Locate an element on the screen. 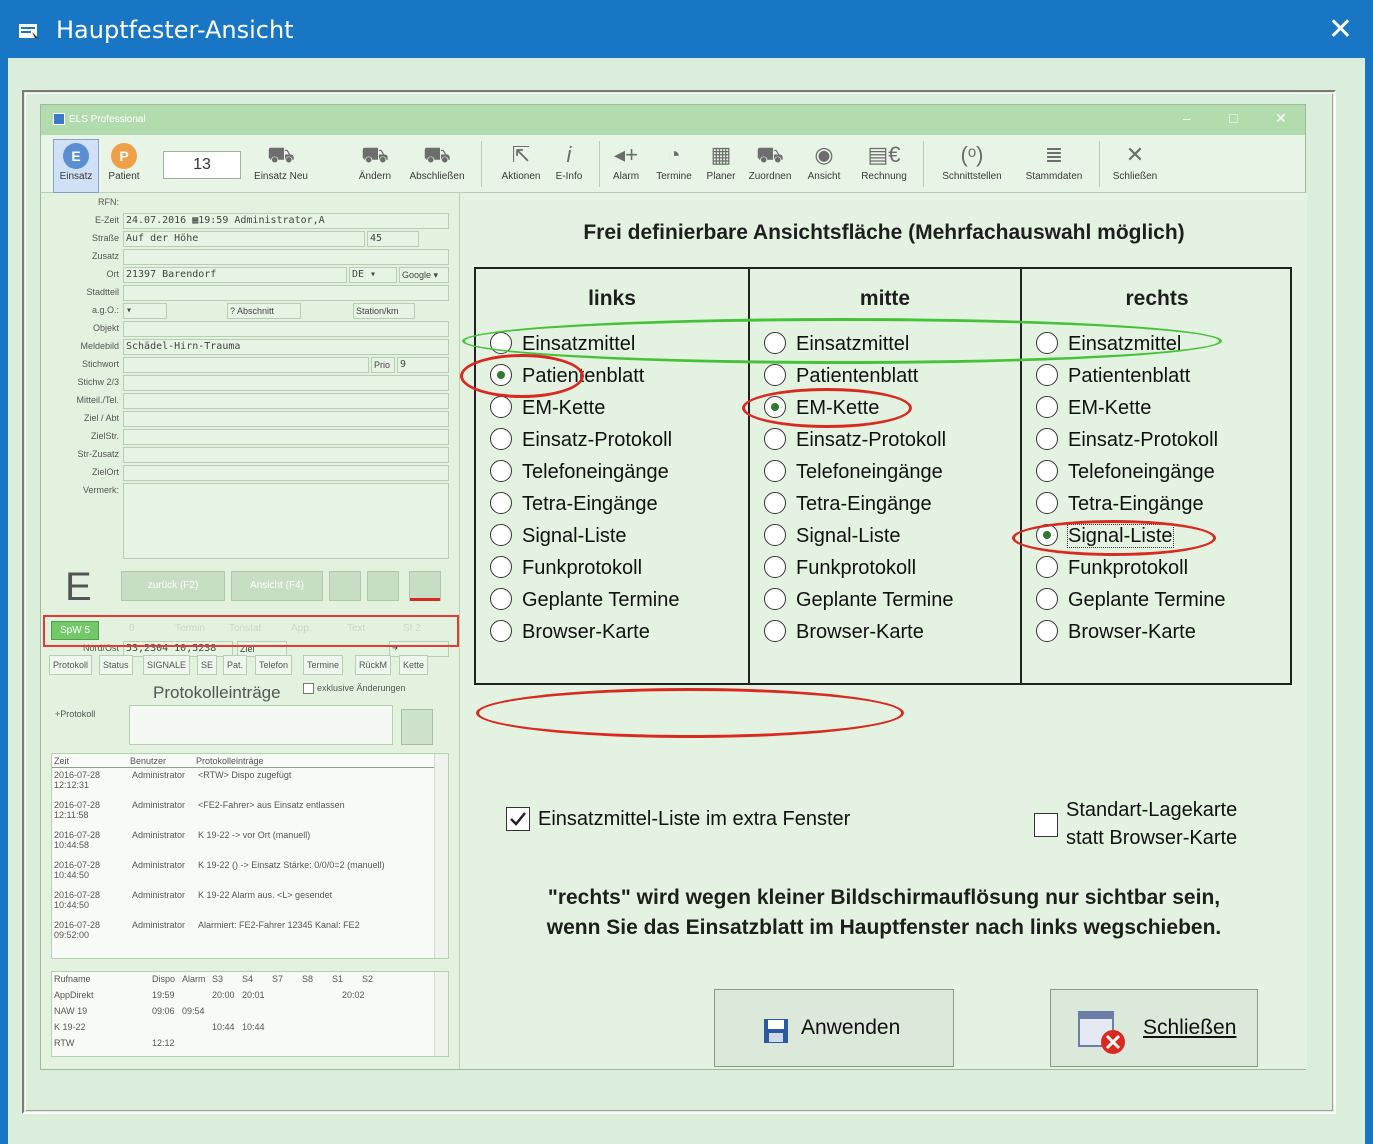  toolbar-einsatz: E Einsatz is located at coordinates (76, 160).